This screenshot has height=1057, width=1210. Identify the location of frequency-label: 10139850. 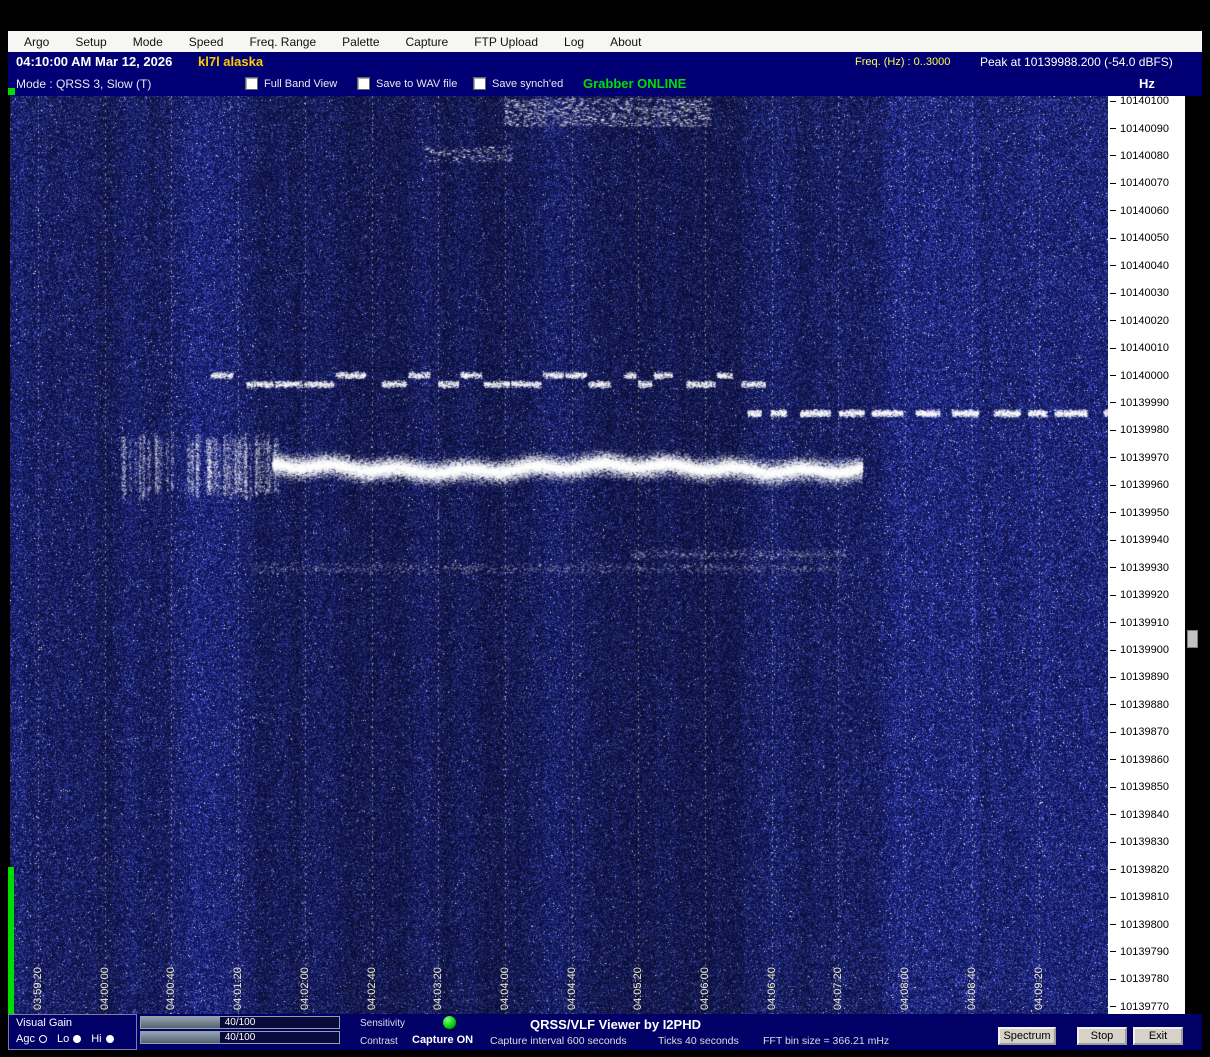
(1144, 787).